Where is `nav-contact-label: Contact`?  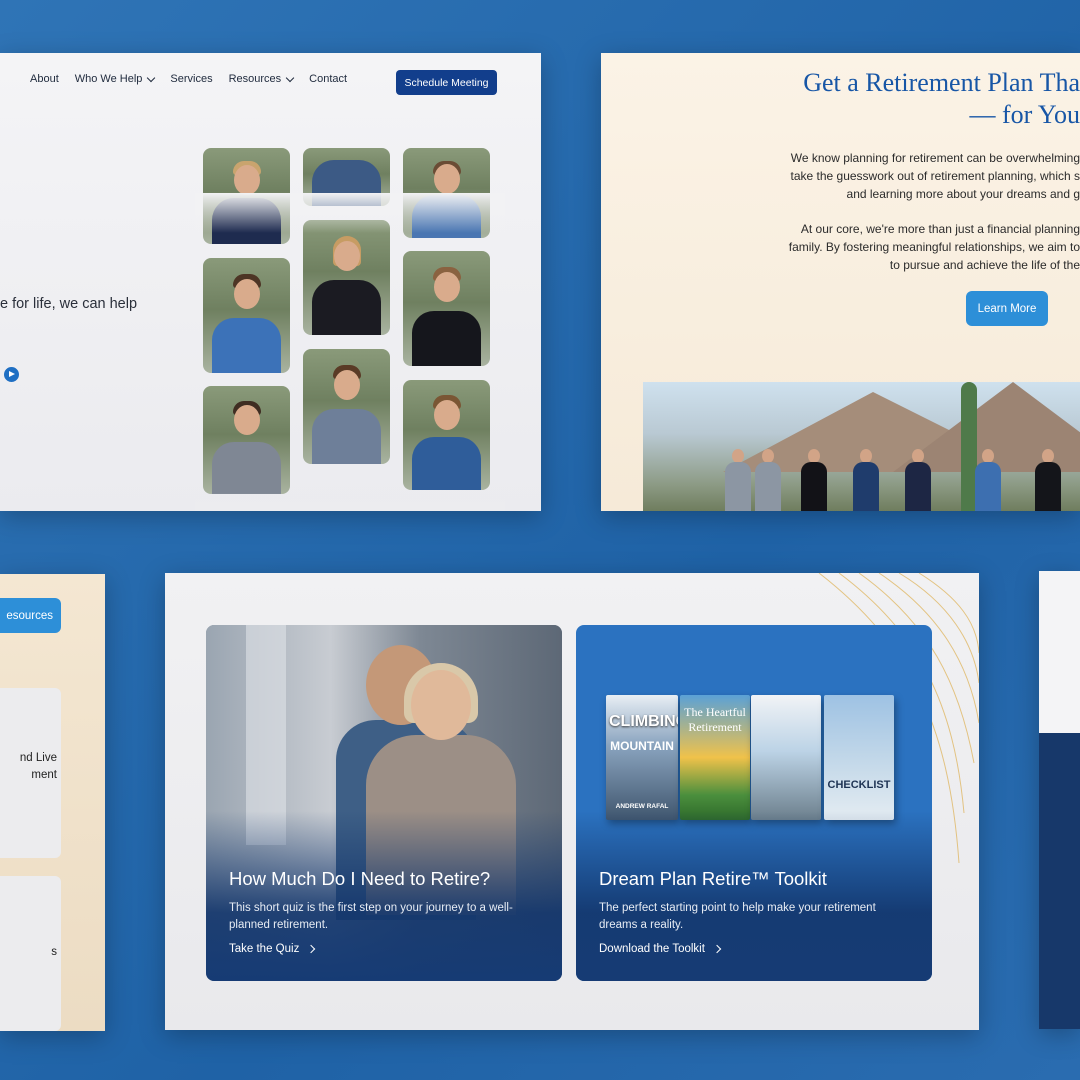
nav-contact-label: Contact is located at coordinates (328, 79).